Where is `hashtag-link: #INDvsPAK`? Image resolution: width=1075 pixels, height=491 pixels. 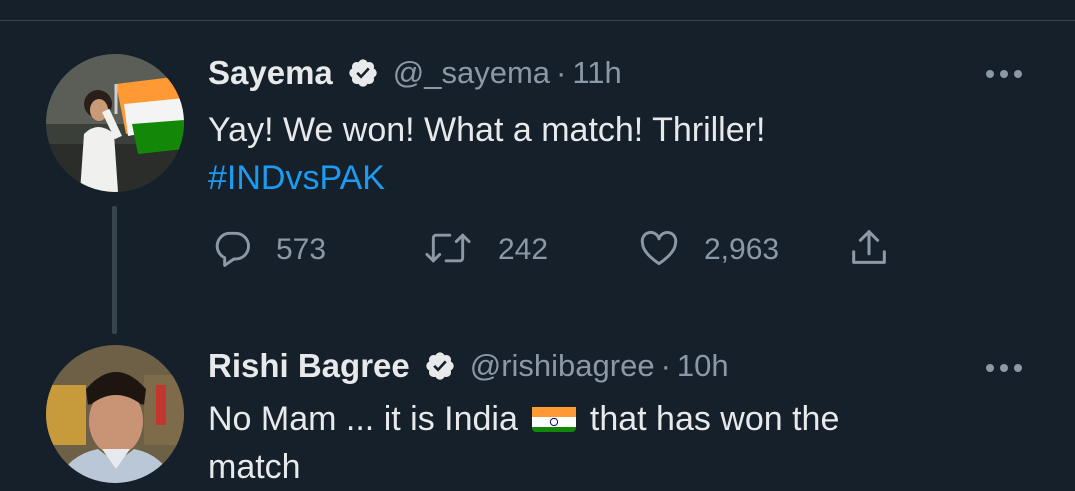 hashtag-link: #INDvsPAK is located at coordinates (486, 178).